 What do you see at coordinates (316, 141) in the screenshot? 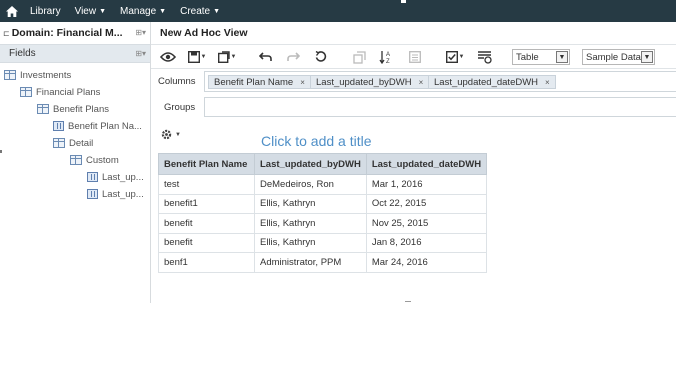
I see `add-title-placeholder: Click to add a title` at bounding box center [316, 141].